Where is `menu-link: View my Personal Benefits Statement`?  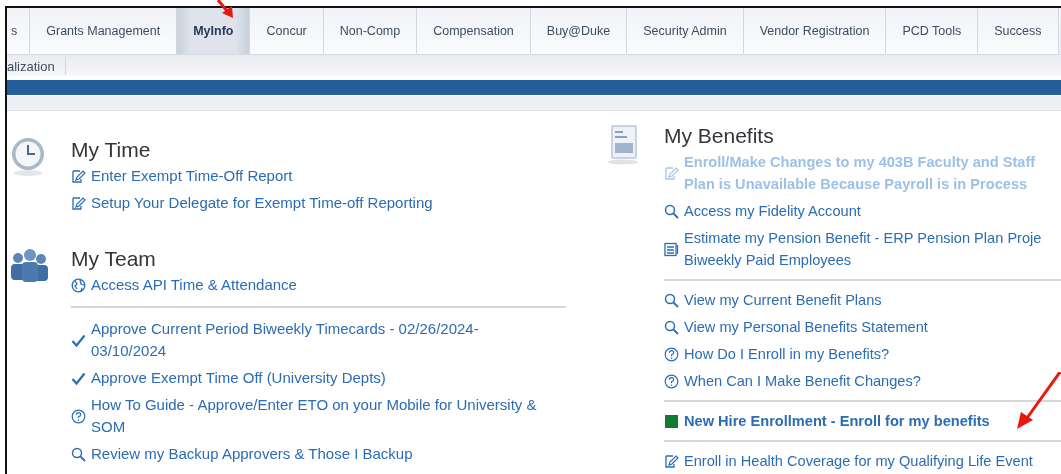 menu-link: View my Personal Benefits Statement is located at coordinates (806, 327).